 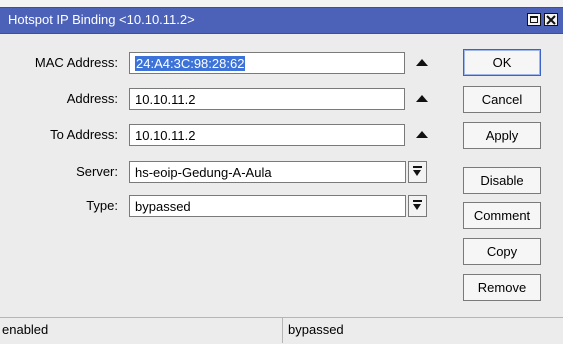 I want to click on background-strip, so click(x=281, y=3).